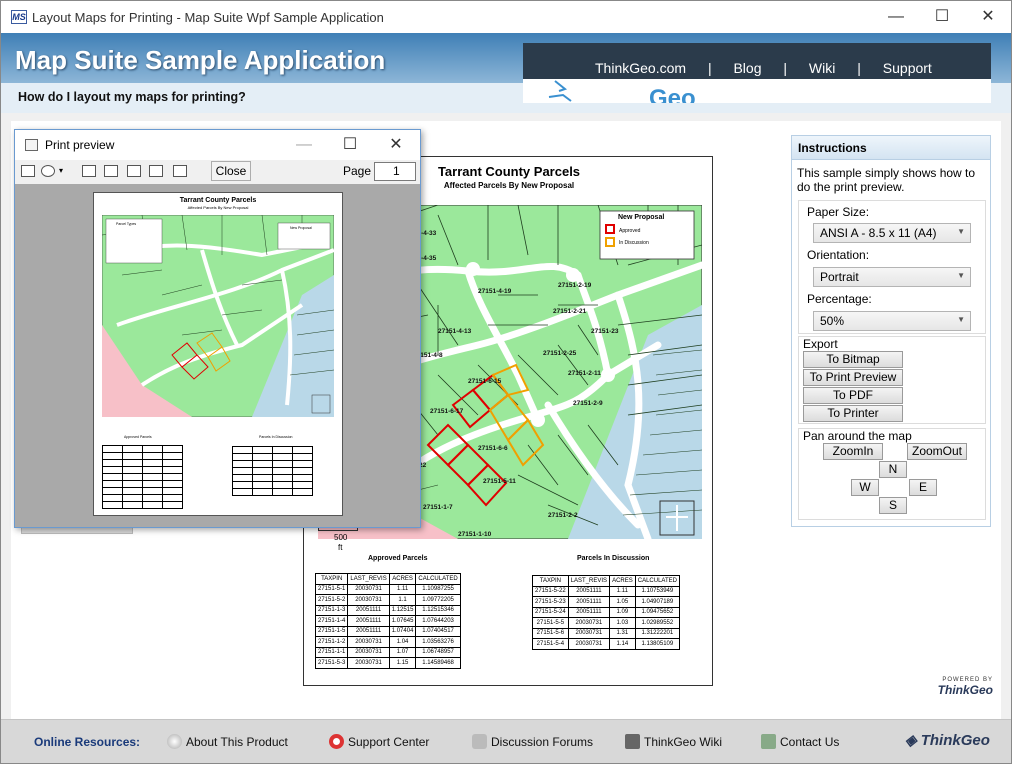 The height and width of the screenshot is (764, 1012). What do you see at coordinates (402, 600) in the screenshot?
I see `table-cell: 1.1` at bounding box center [402, 600].